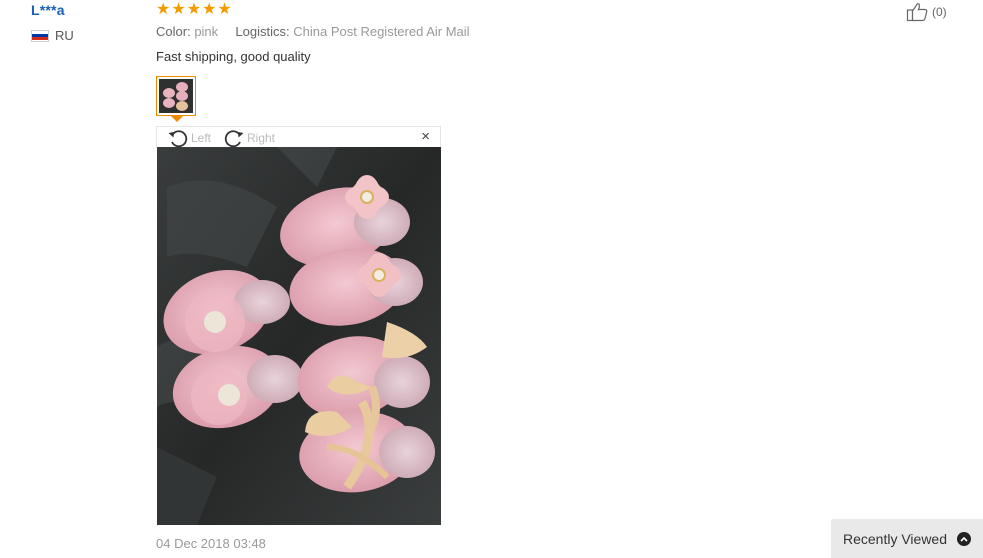  Describe the element at coordinates (233, 56) in the screenshot. I see `review-text: Fast shipping, good quality` at that location.